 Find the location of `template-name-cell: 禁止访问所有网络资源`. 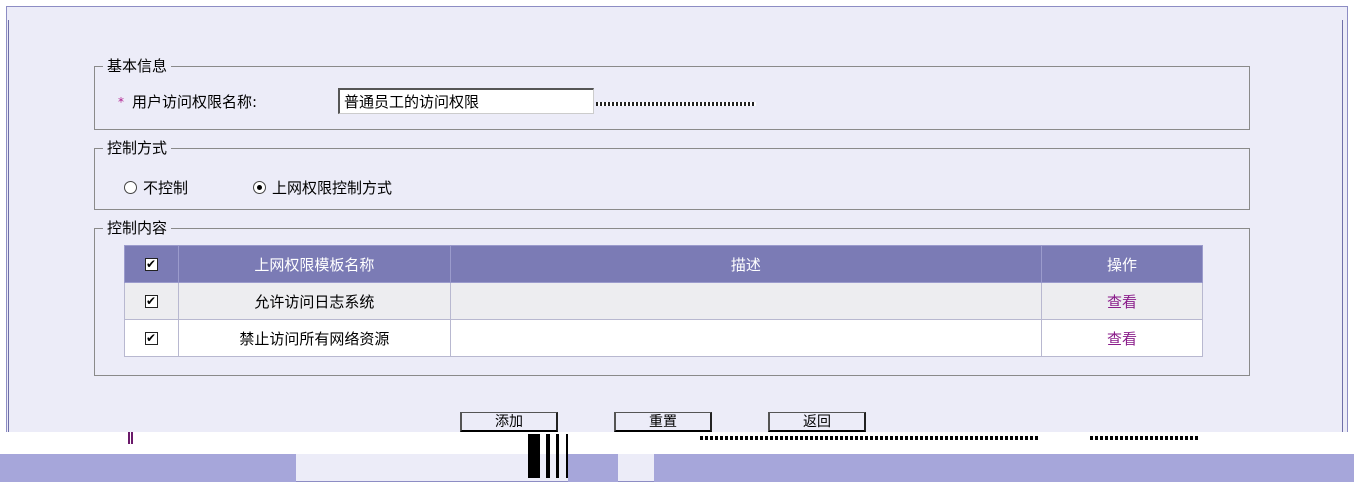

template-name-cell: 禁止访问所有网络资源 is located at coordinates (314, 338).